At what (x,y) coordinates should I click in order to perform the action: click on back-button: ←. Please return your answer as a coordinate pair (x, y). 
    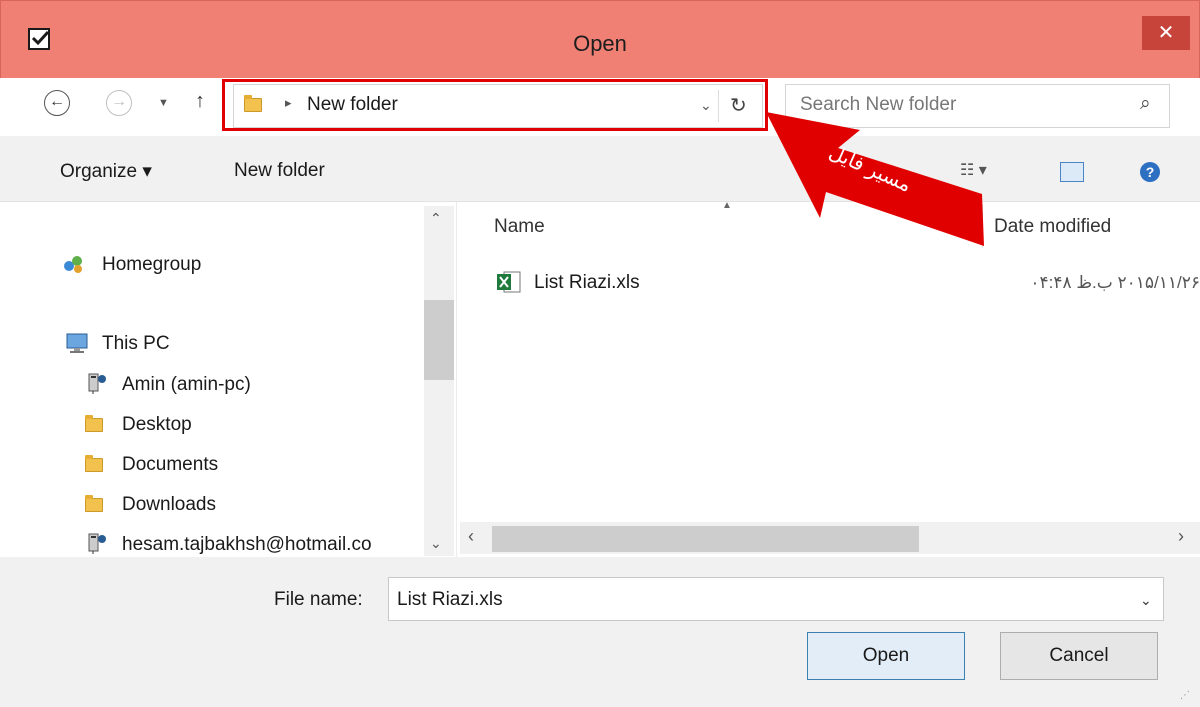
    Looking at the image, I should click on (57, 103).